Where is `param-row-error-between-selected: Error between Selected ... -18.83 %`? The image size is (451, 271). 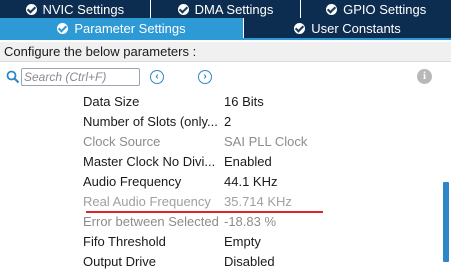
param-row-error-between-selected: Error between Selected ... -18.83 % is located at coordinates (220, 222).